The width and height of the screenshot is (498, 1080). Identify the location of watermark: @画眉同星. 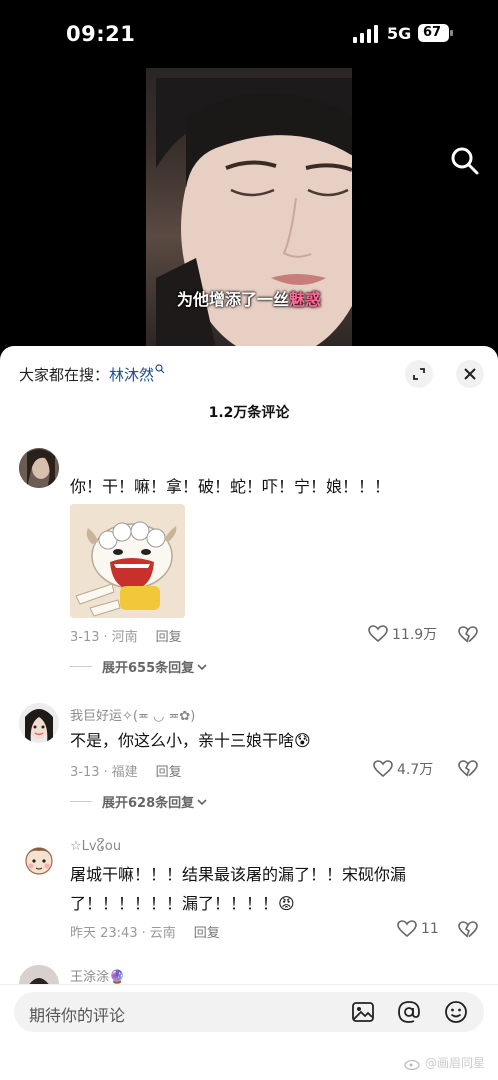
(444, 1062).